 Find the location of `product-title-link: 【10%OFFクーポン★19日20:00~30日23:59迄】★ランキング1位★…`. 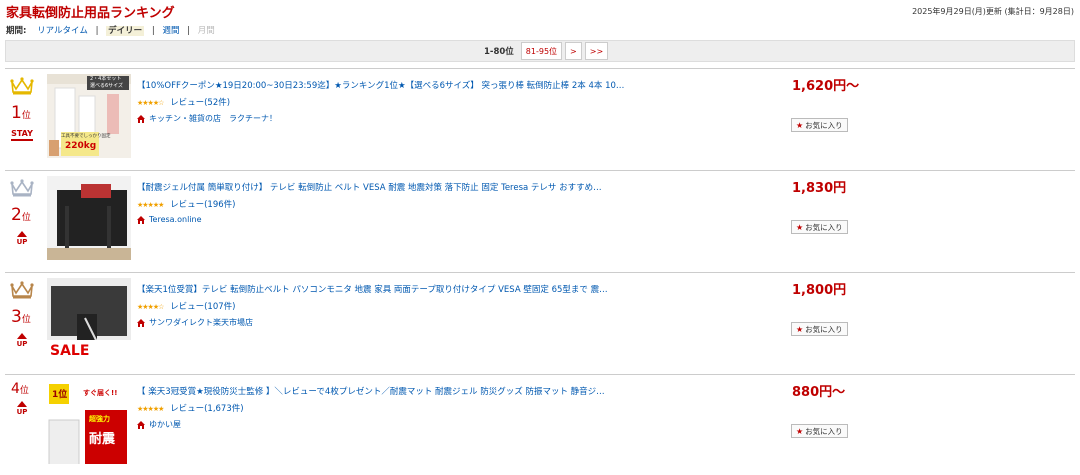

product-title-link: 【10%OFFクーポン★19日20:00~30日23:59迄】★ランキング1位★… is located at coordinates (402, 85).